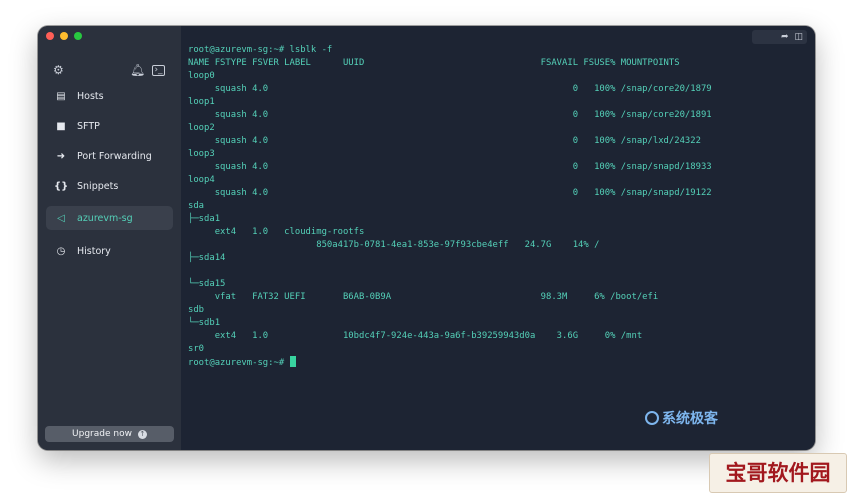 The image size is (853, 500). Describe the element at coordinates (785, 37) in the screenshot. I see `share-icon: ➦` at that location.